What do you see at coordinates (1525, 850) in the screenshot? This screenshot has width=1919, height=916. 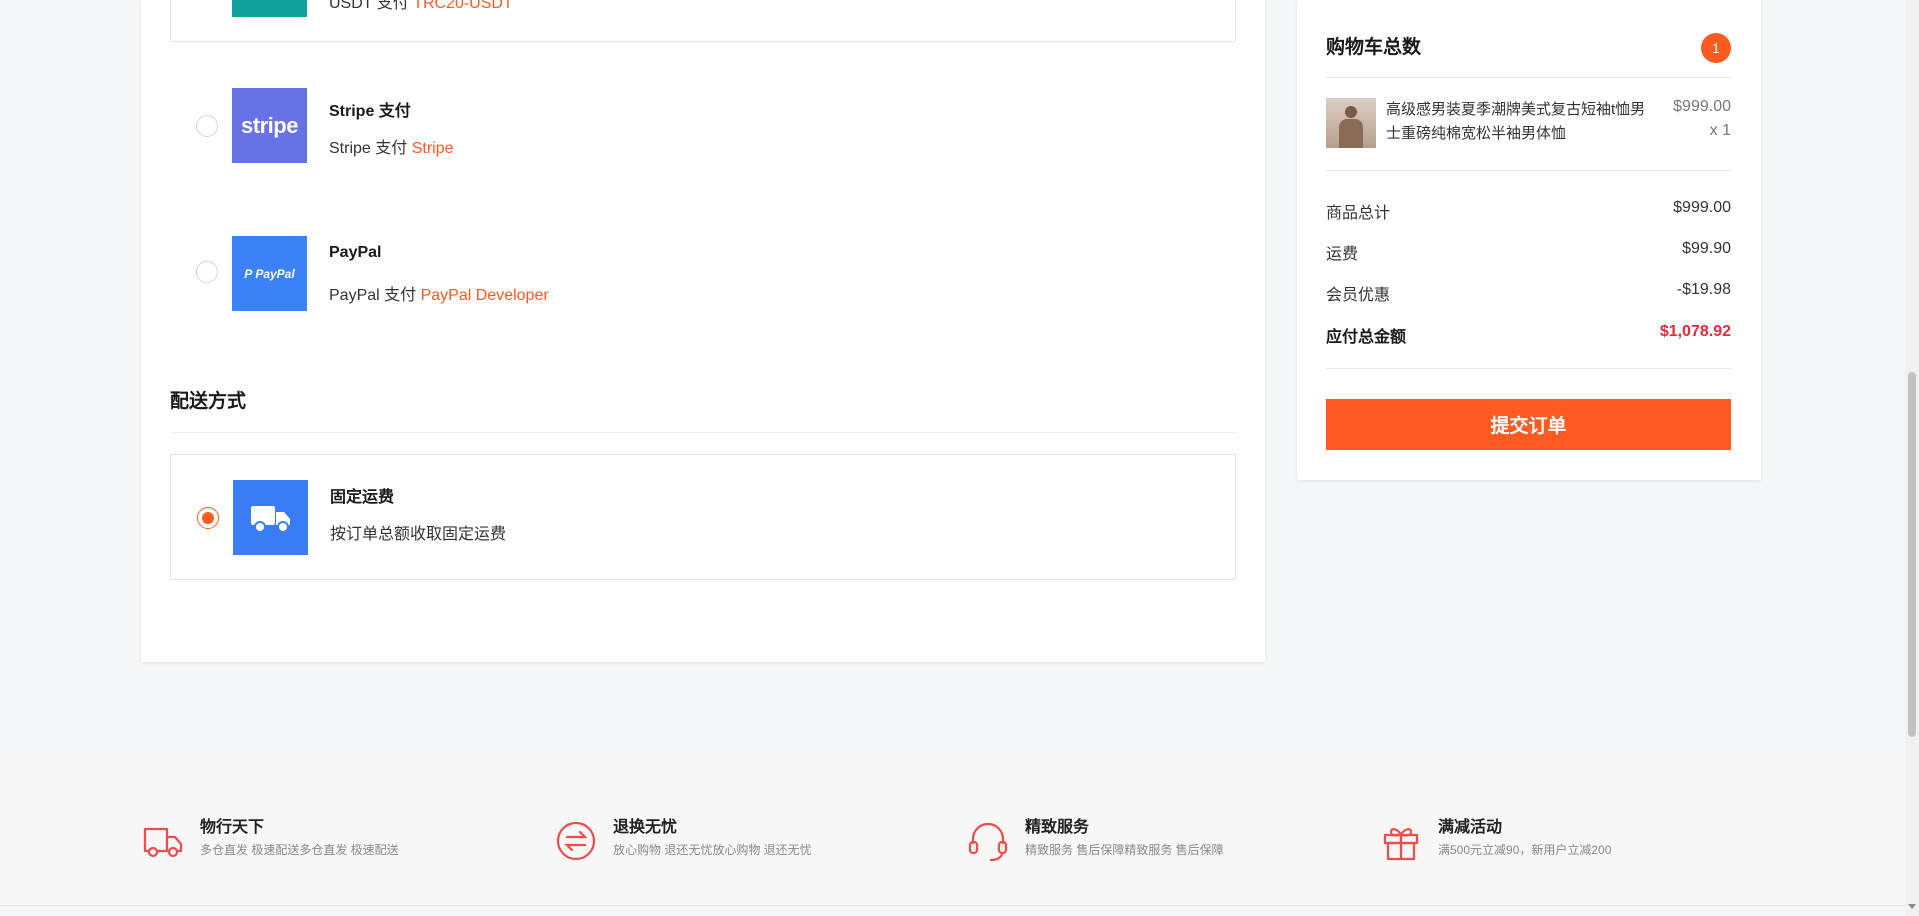 I see `feature-desc: 满500元立减90，新用户立减200` at bounding box center [1525, 850].